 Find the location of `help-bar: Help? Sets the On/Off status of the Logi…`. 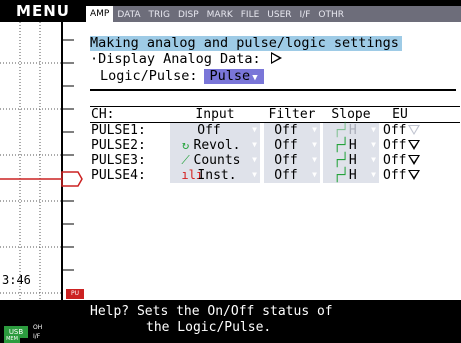

help-bar: Help? Sets the On/Off status of the Logi… is located at coordinates (273, 321).